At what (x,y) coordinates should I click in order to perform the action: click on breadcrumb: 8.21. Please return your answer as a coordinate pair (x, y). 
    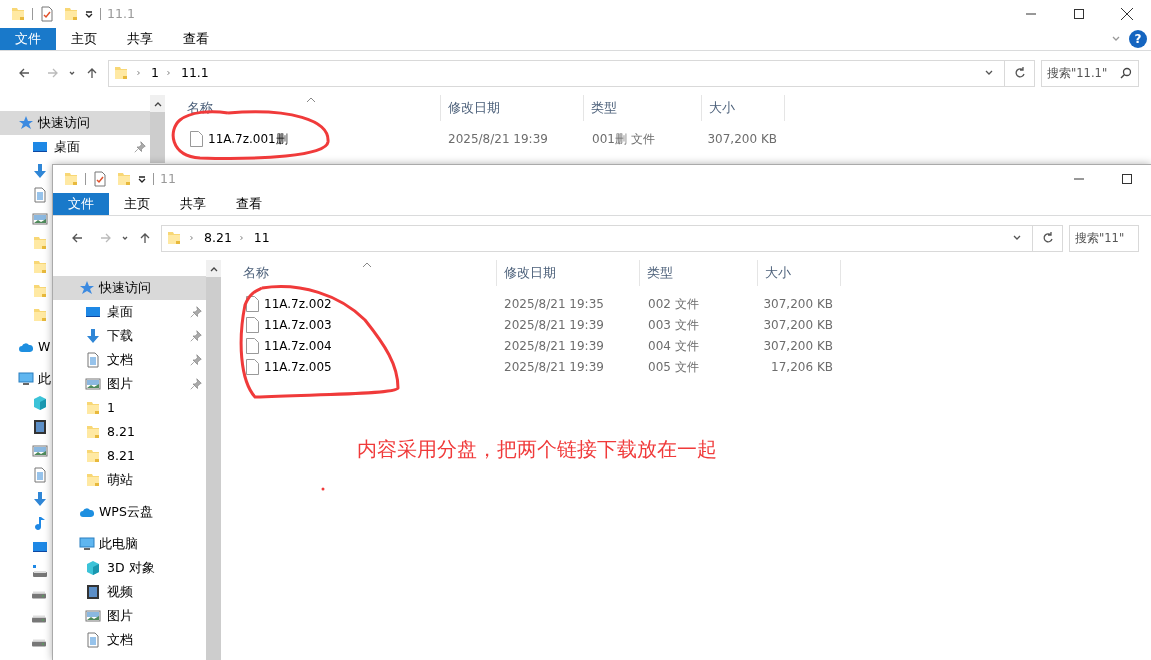
    Looking at the image, I should click on (218, 238).